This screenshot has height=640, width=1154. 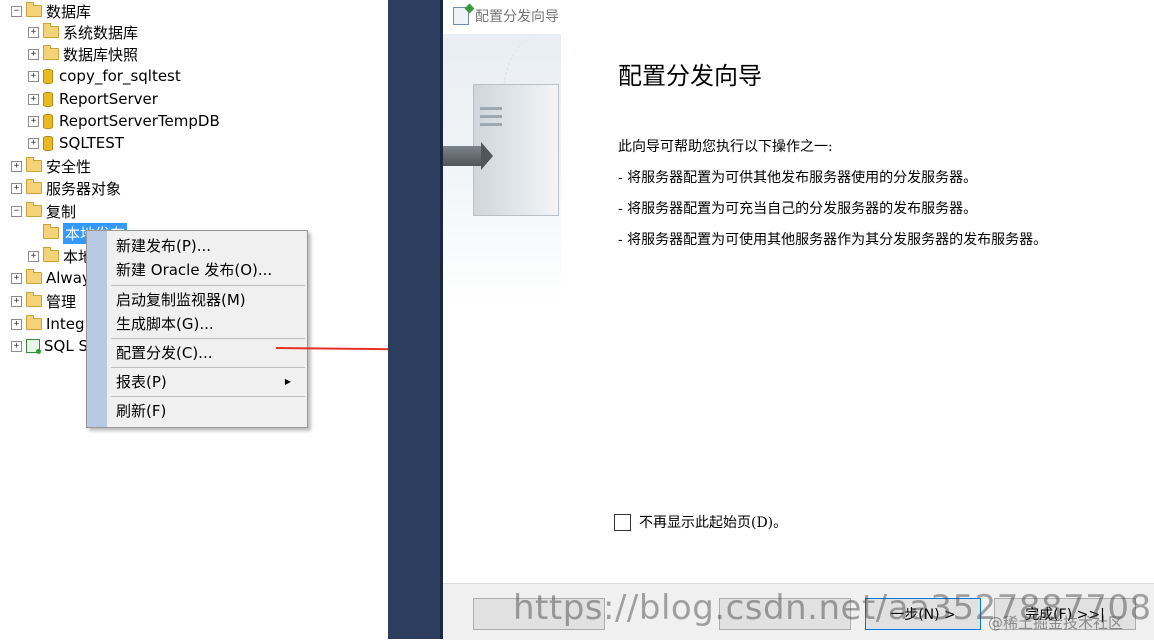 I want to click on wizard-icon, so click(x=461, y=16).